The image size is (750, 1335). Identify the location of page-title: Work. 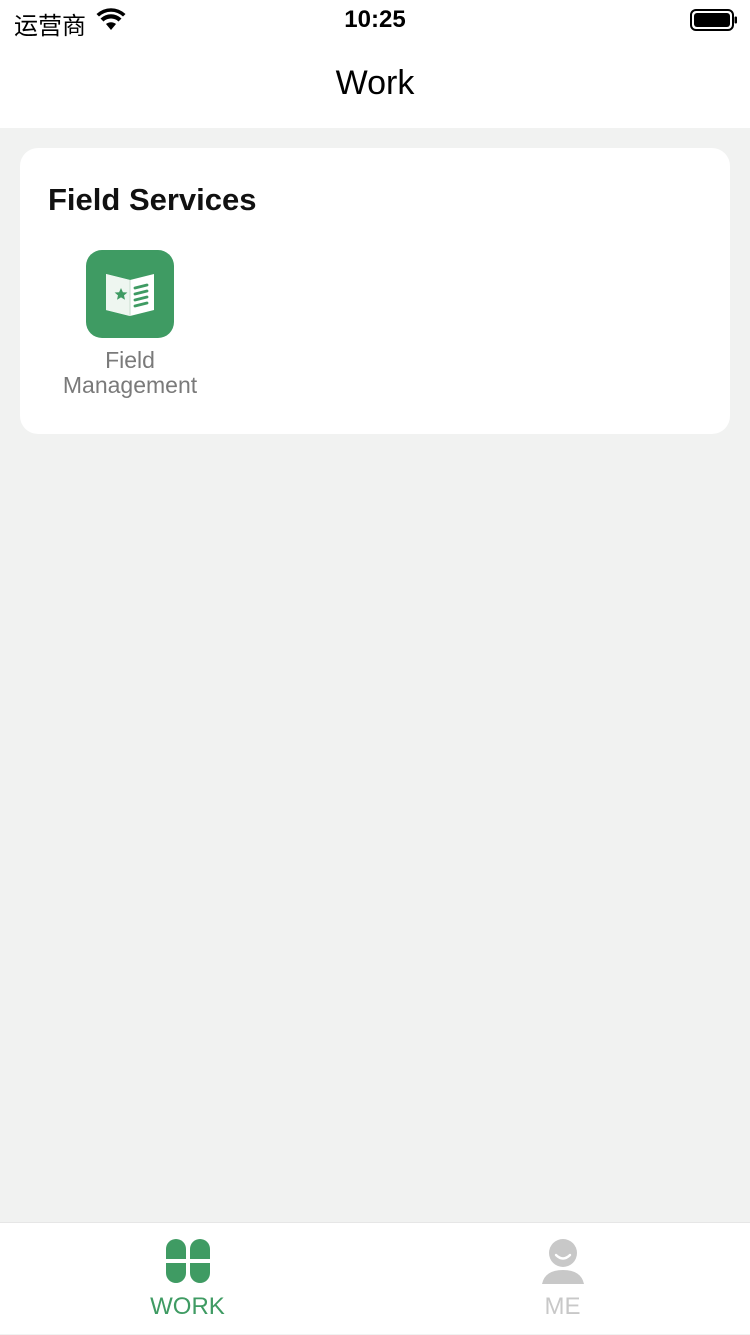
(375, 83).